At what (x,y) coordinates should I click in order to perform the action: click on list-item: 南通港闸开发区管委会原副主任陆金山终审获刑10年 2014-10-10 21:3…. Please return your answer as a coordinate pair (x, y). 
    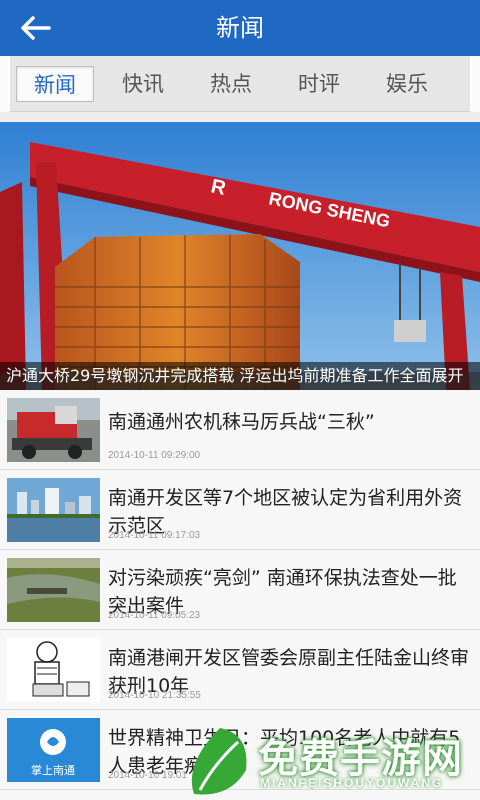
    Looking at the image, I should click on (240, 670).